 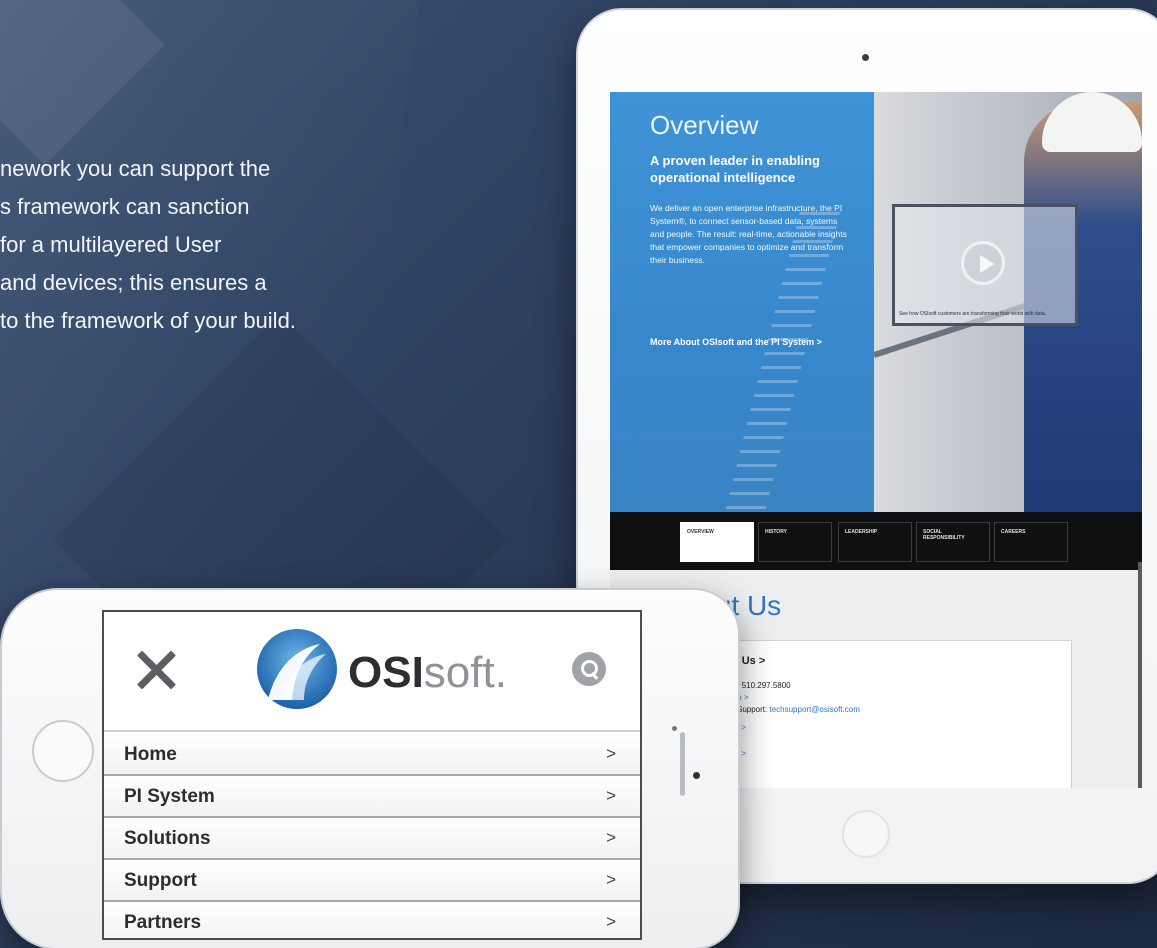 What do you see at coordinates (750, 342) in the screenshot?
I see `more-about-link: More About OSIsoft and the PI System >` at bounding box center [750, 342].